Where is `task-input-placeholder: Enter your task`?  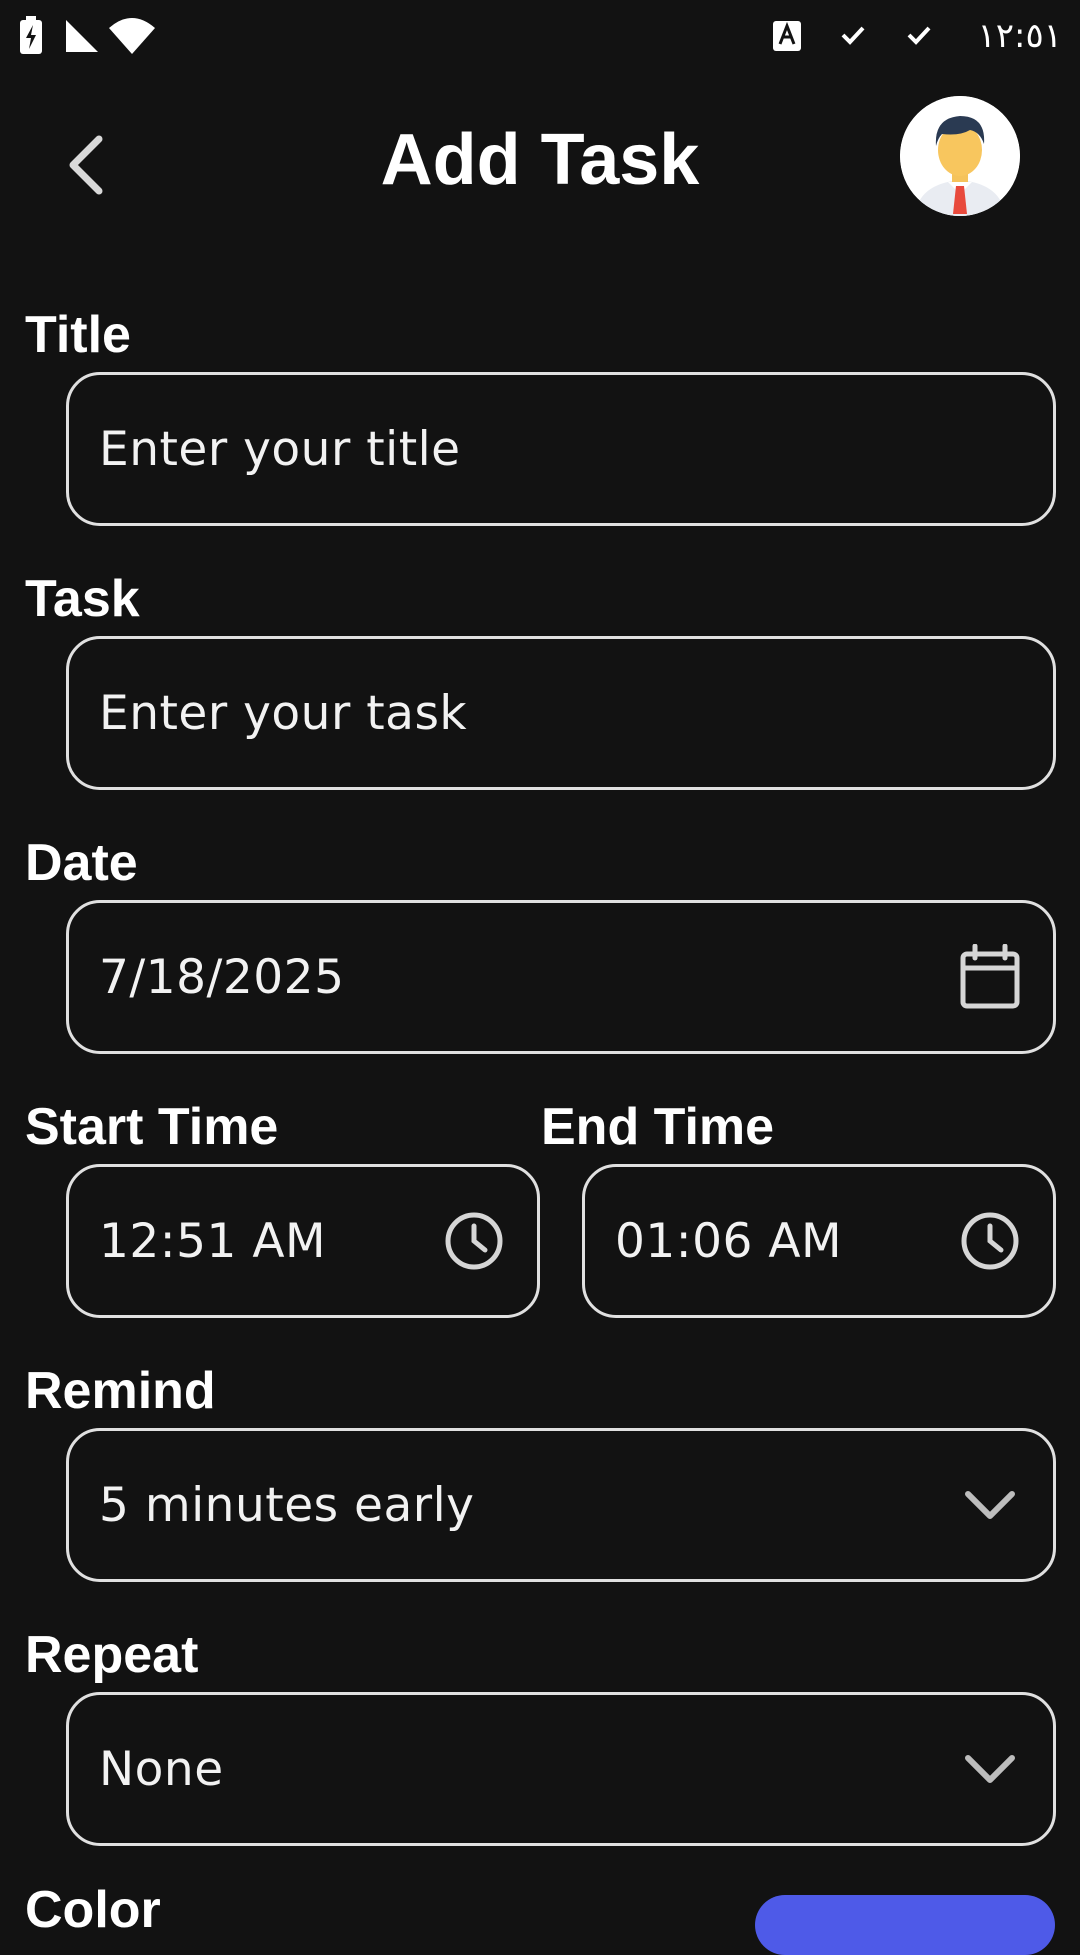
task-input-placeholder: Enter your task is located at coordinates (283, 713).